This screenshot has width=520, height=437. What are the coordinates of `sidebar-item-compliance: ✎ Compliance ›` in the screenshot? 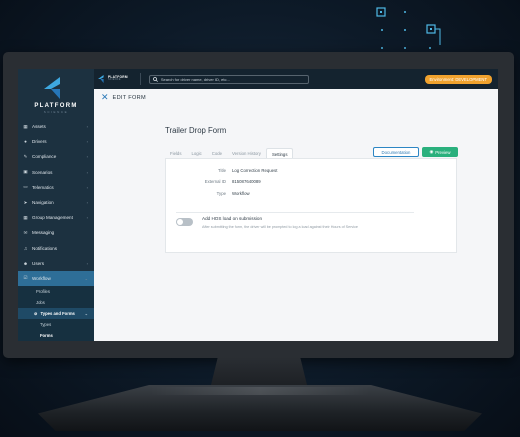 It's located at (56, 156).